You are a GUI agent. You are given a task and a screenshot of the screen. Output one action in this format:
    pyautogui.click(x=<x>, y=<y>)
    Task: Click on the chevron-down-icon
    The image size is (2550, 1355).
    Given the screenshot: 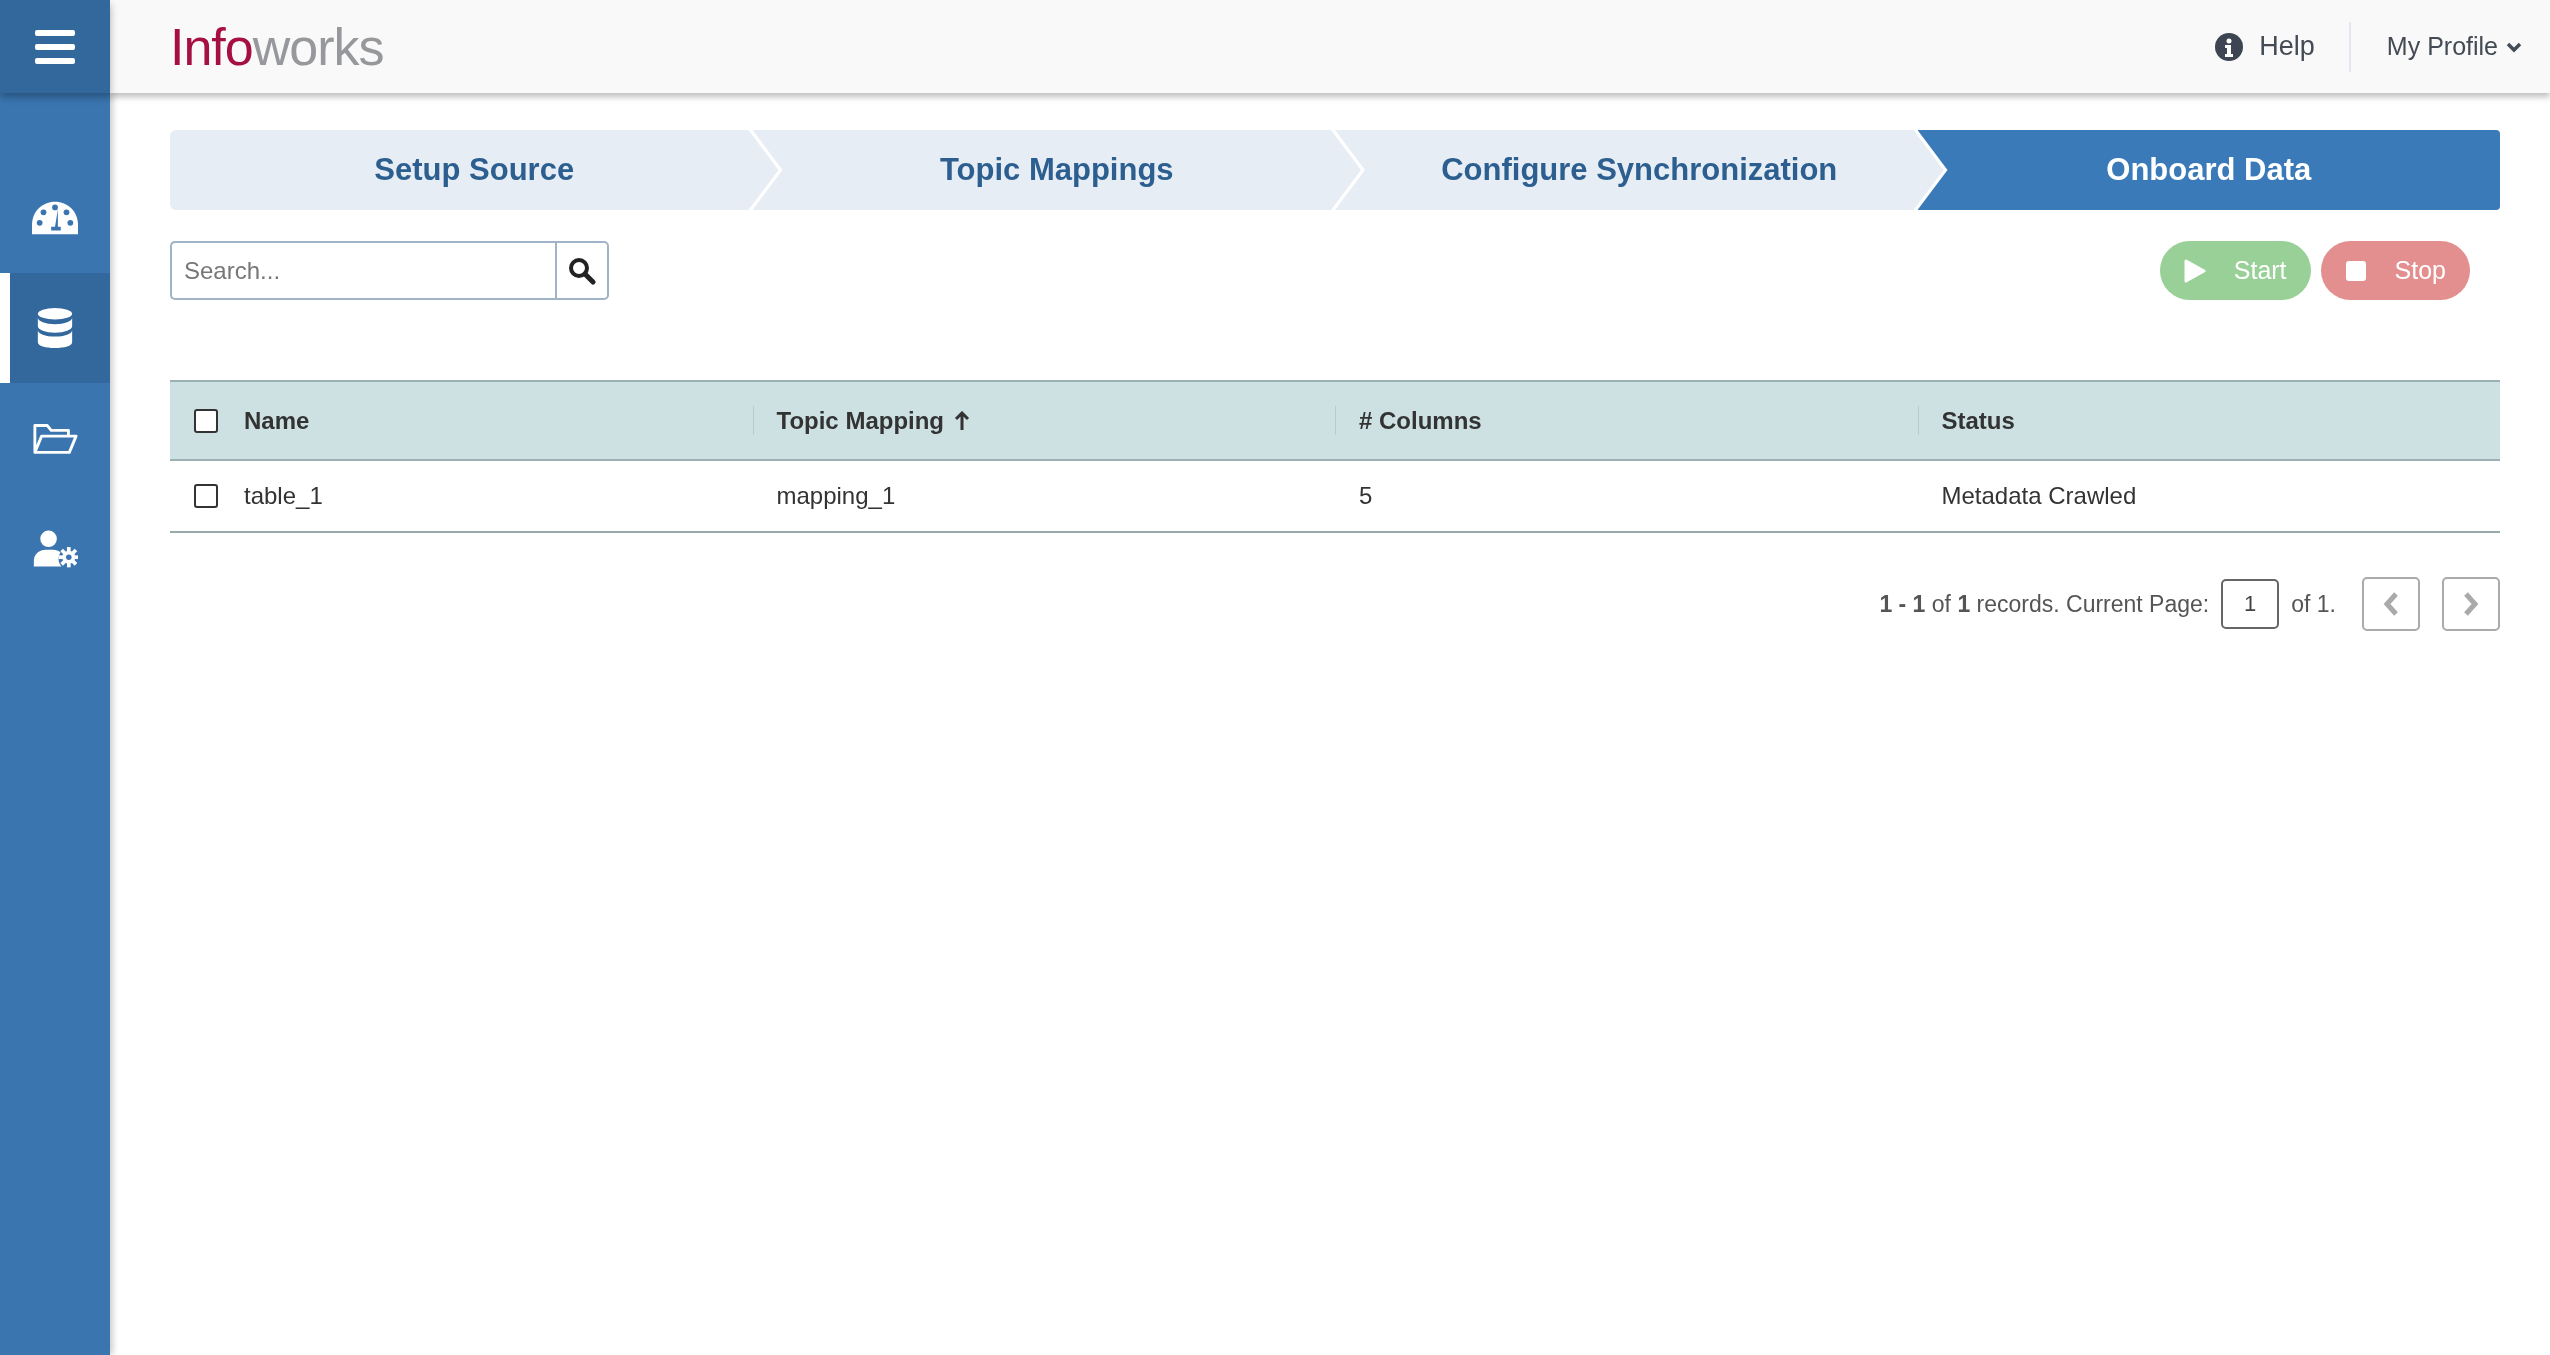 What is the action you would take?
    pyautogui.click(x=2514, y=46)
    